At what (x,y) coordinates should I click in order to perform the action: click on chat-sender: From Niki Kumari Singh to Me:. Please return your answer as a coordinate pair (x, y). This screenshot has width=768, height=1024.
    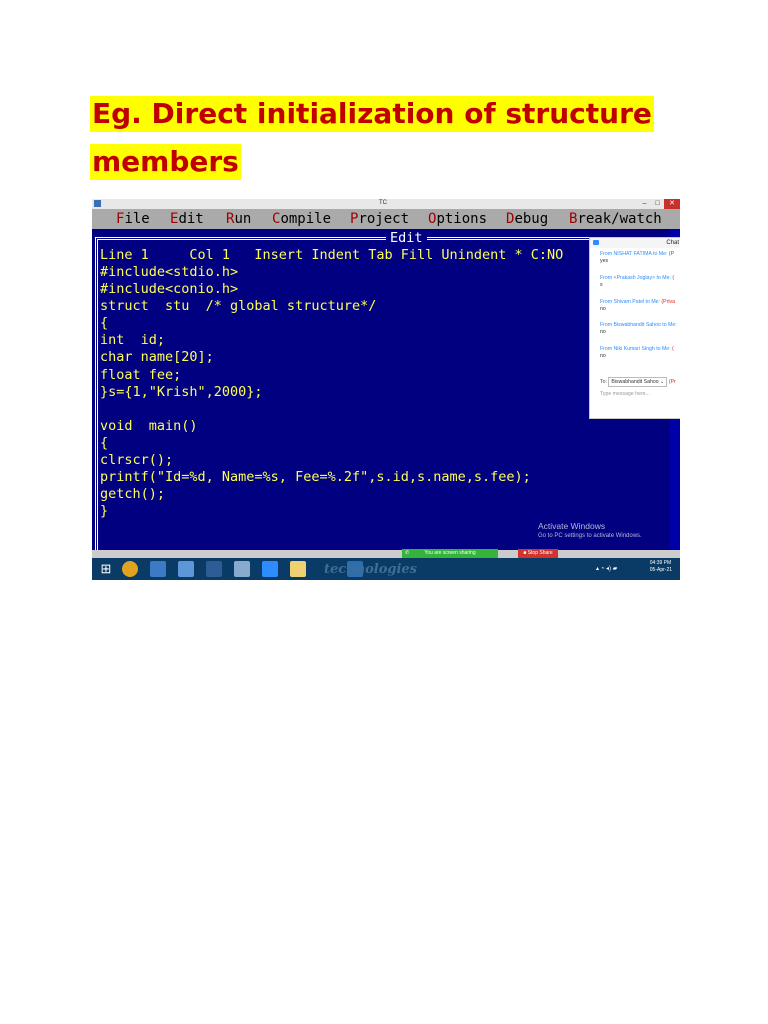
    Looking at the image, I should click on (635, 349).